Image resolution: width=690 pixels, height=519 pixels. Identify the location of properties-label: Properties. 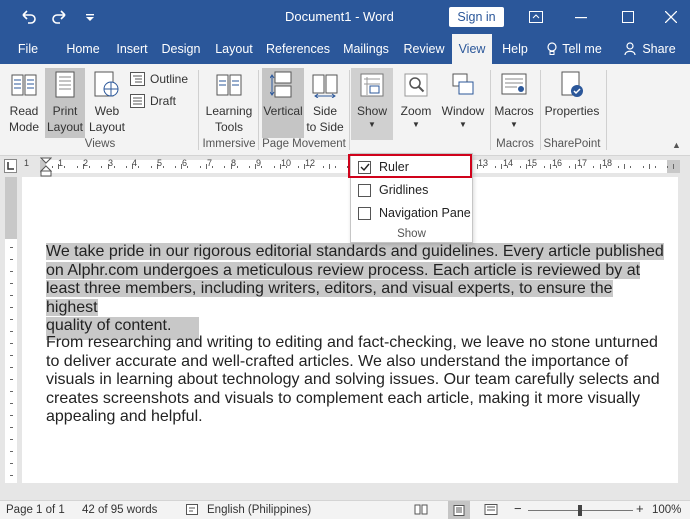
(572, 111).